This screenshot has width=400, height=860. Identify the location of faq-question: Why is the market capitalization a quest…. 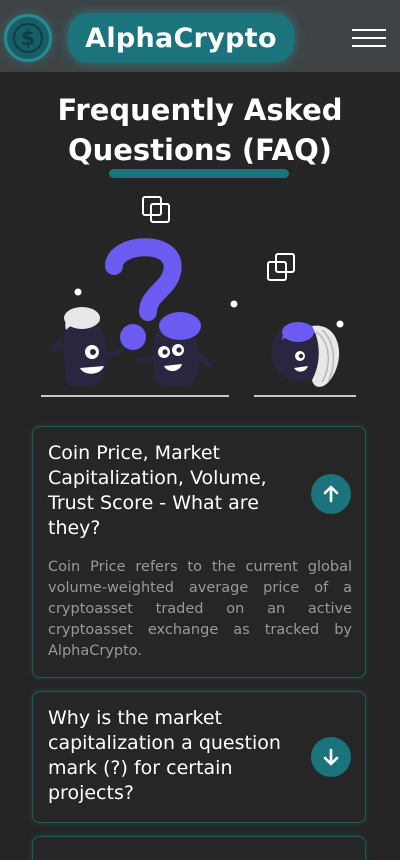
(173, 756).